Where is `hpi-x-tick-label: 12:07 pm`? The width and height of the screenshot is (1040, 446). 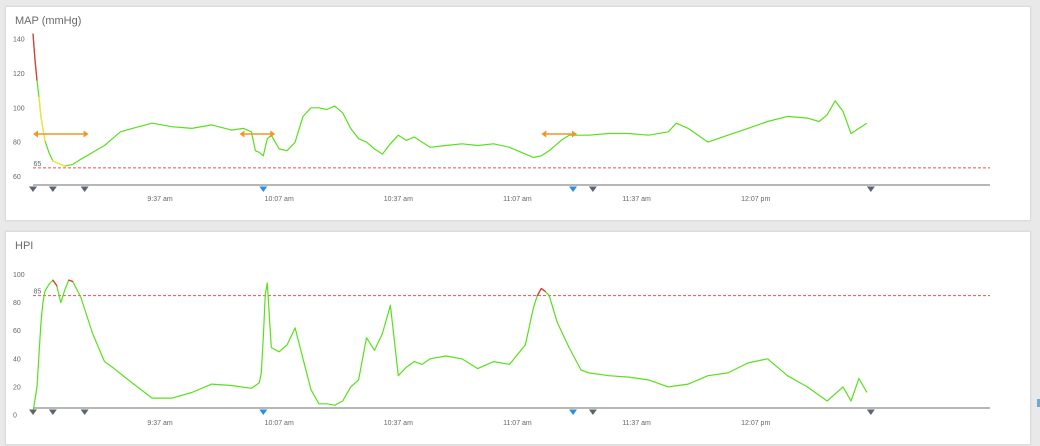
hpi-x-tick-label: 12:07 pm is located at coordinates (755, 423).